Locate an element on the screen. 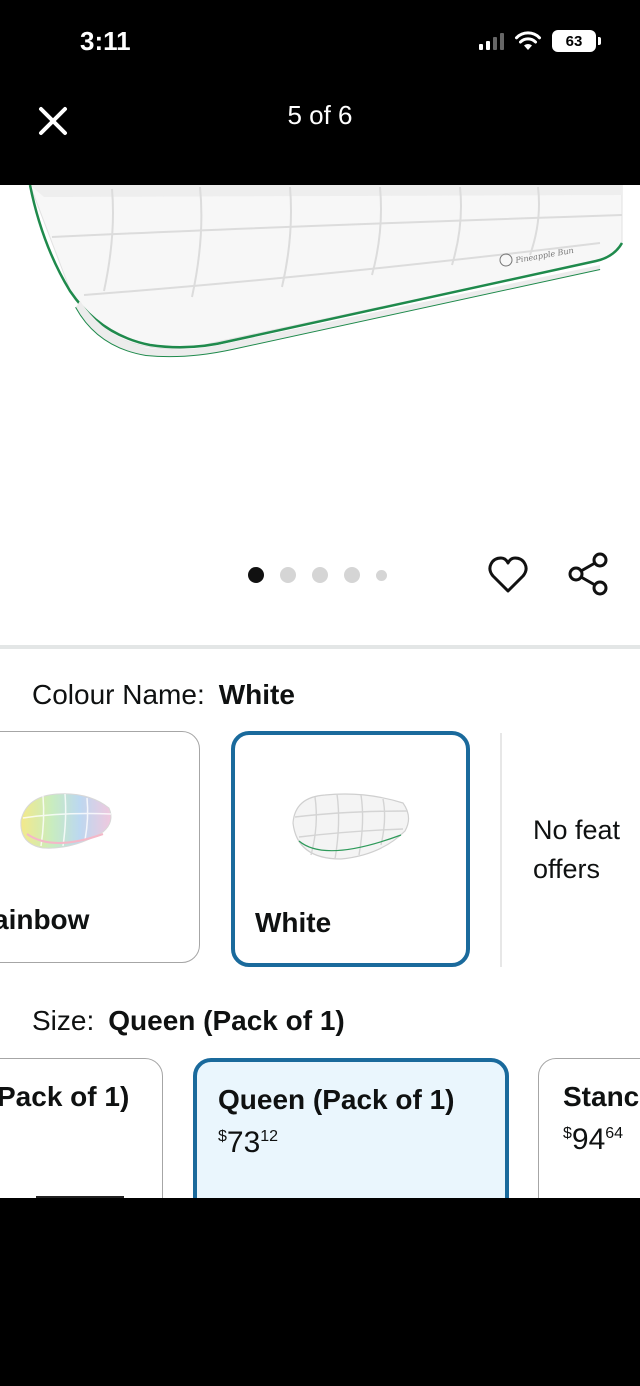  size-option-price: $7312 is located at coordinates (248, 1143).